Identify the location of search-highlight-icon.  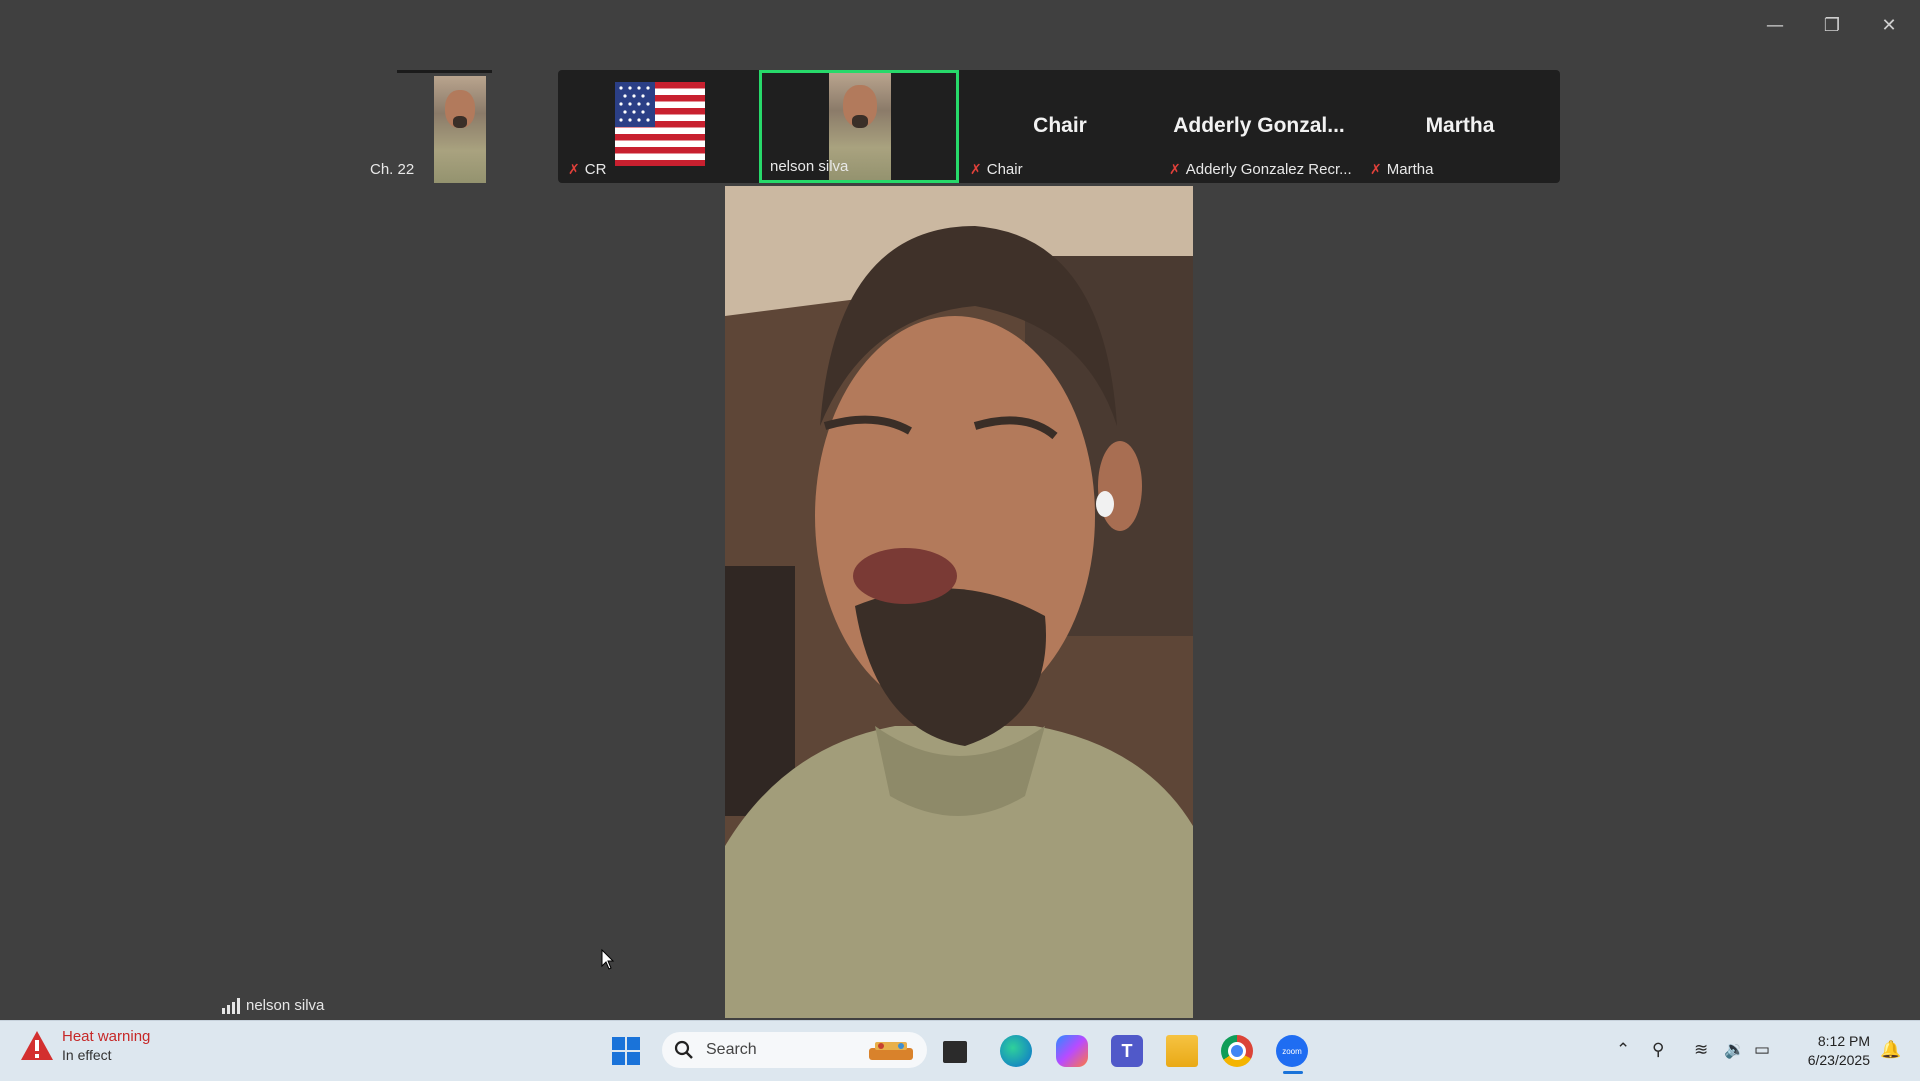
(891, 1051).